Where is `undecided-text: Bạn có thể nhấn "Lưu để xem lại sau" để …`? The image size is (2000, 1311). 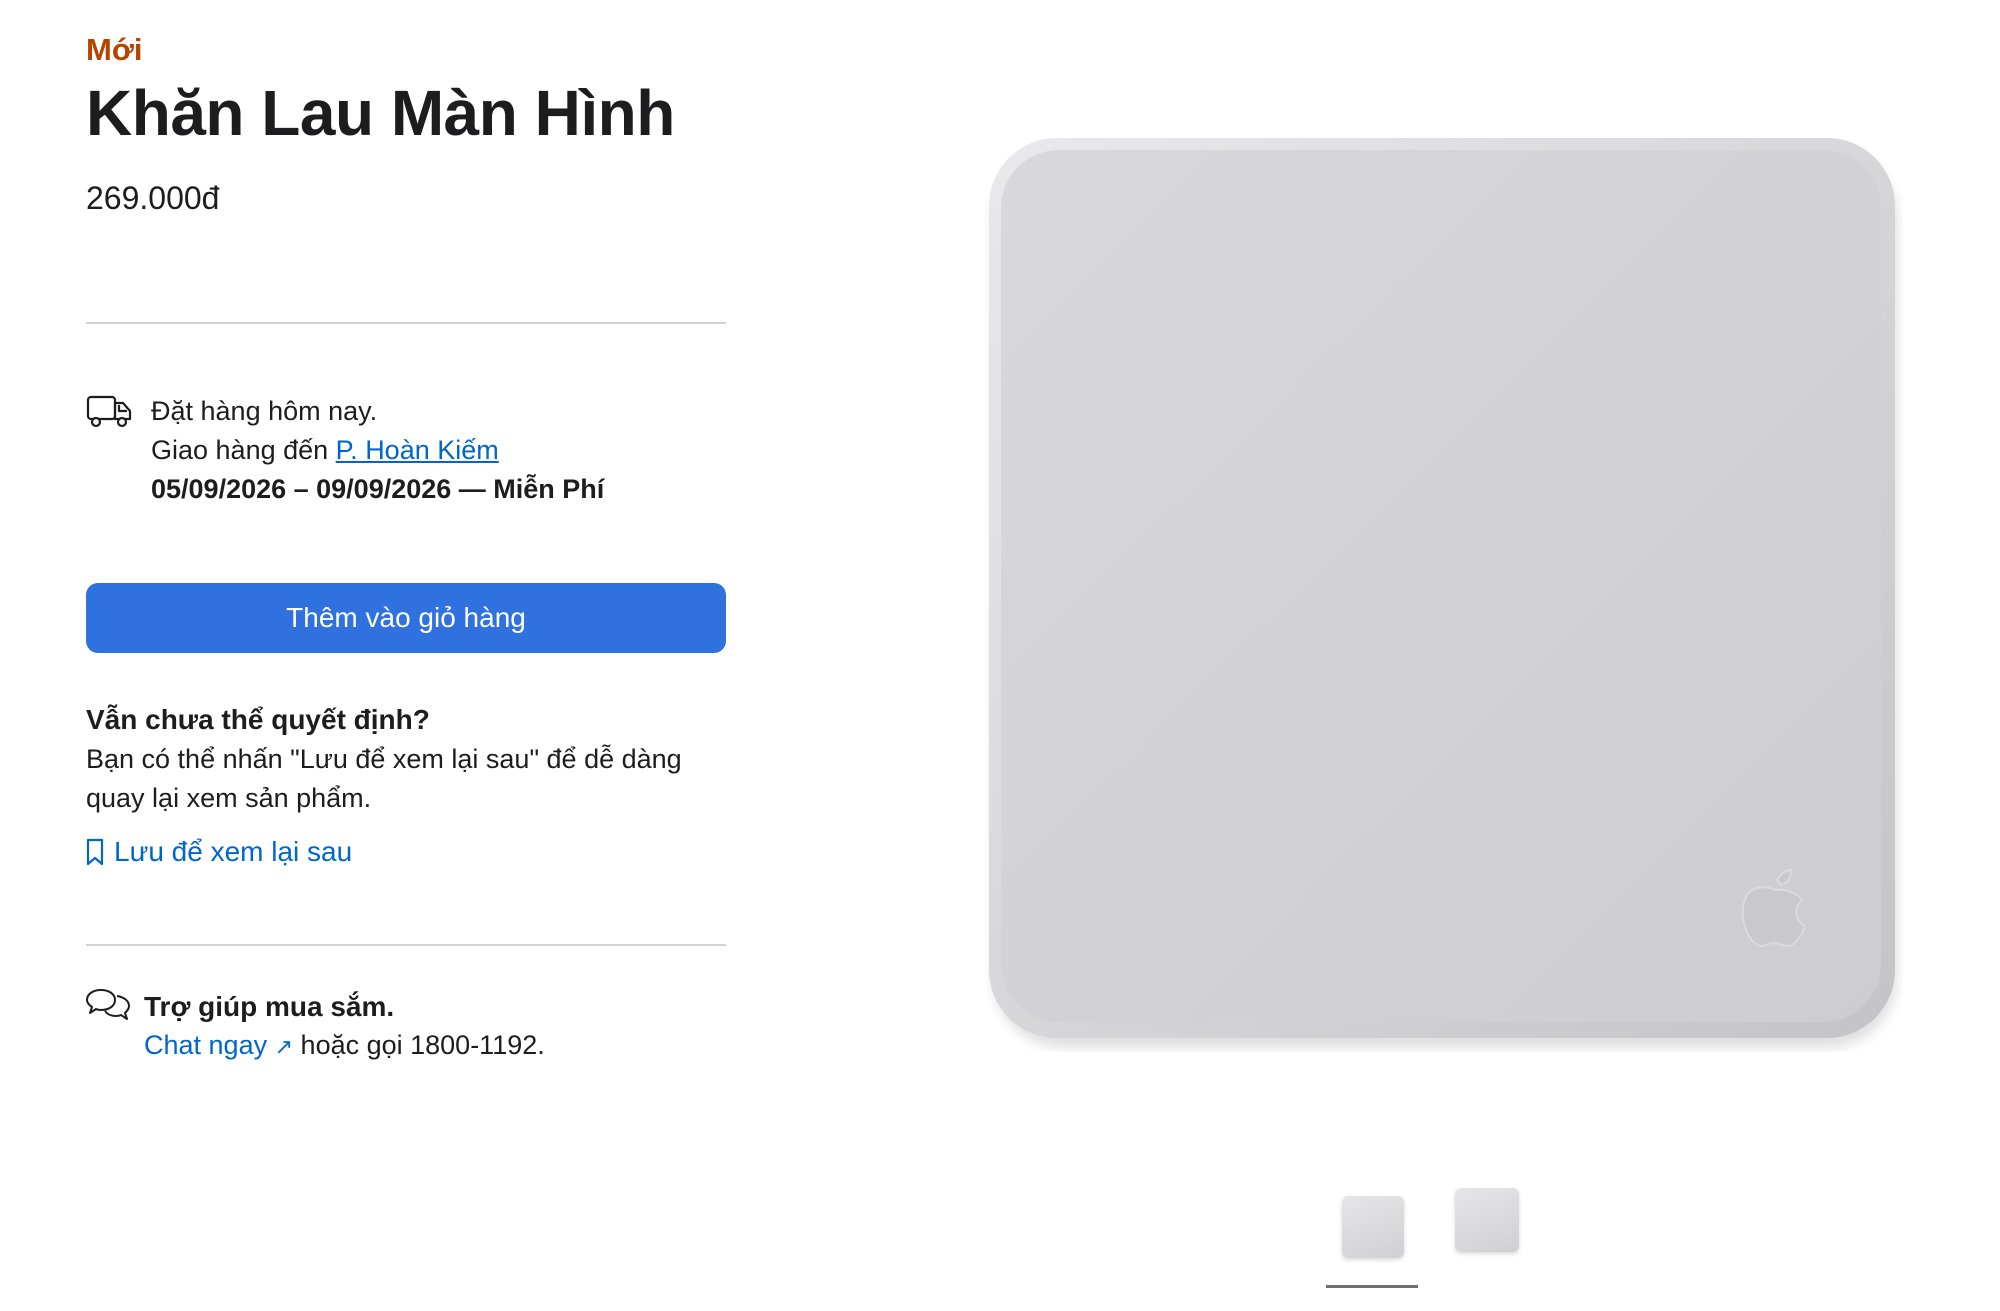 undecided-text: Bạn có thể nhấn "Lưu để xem lại sau" để … is located at coordinates (384, 778).